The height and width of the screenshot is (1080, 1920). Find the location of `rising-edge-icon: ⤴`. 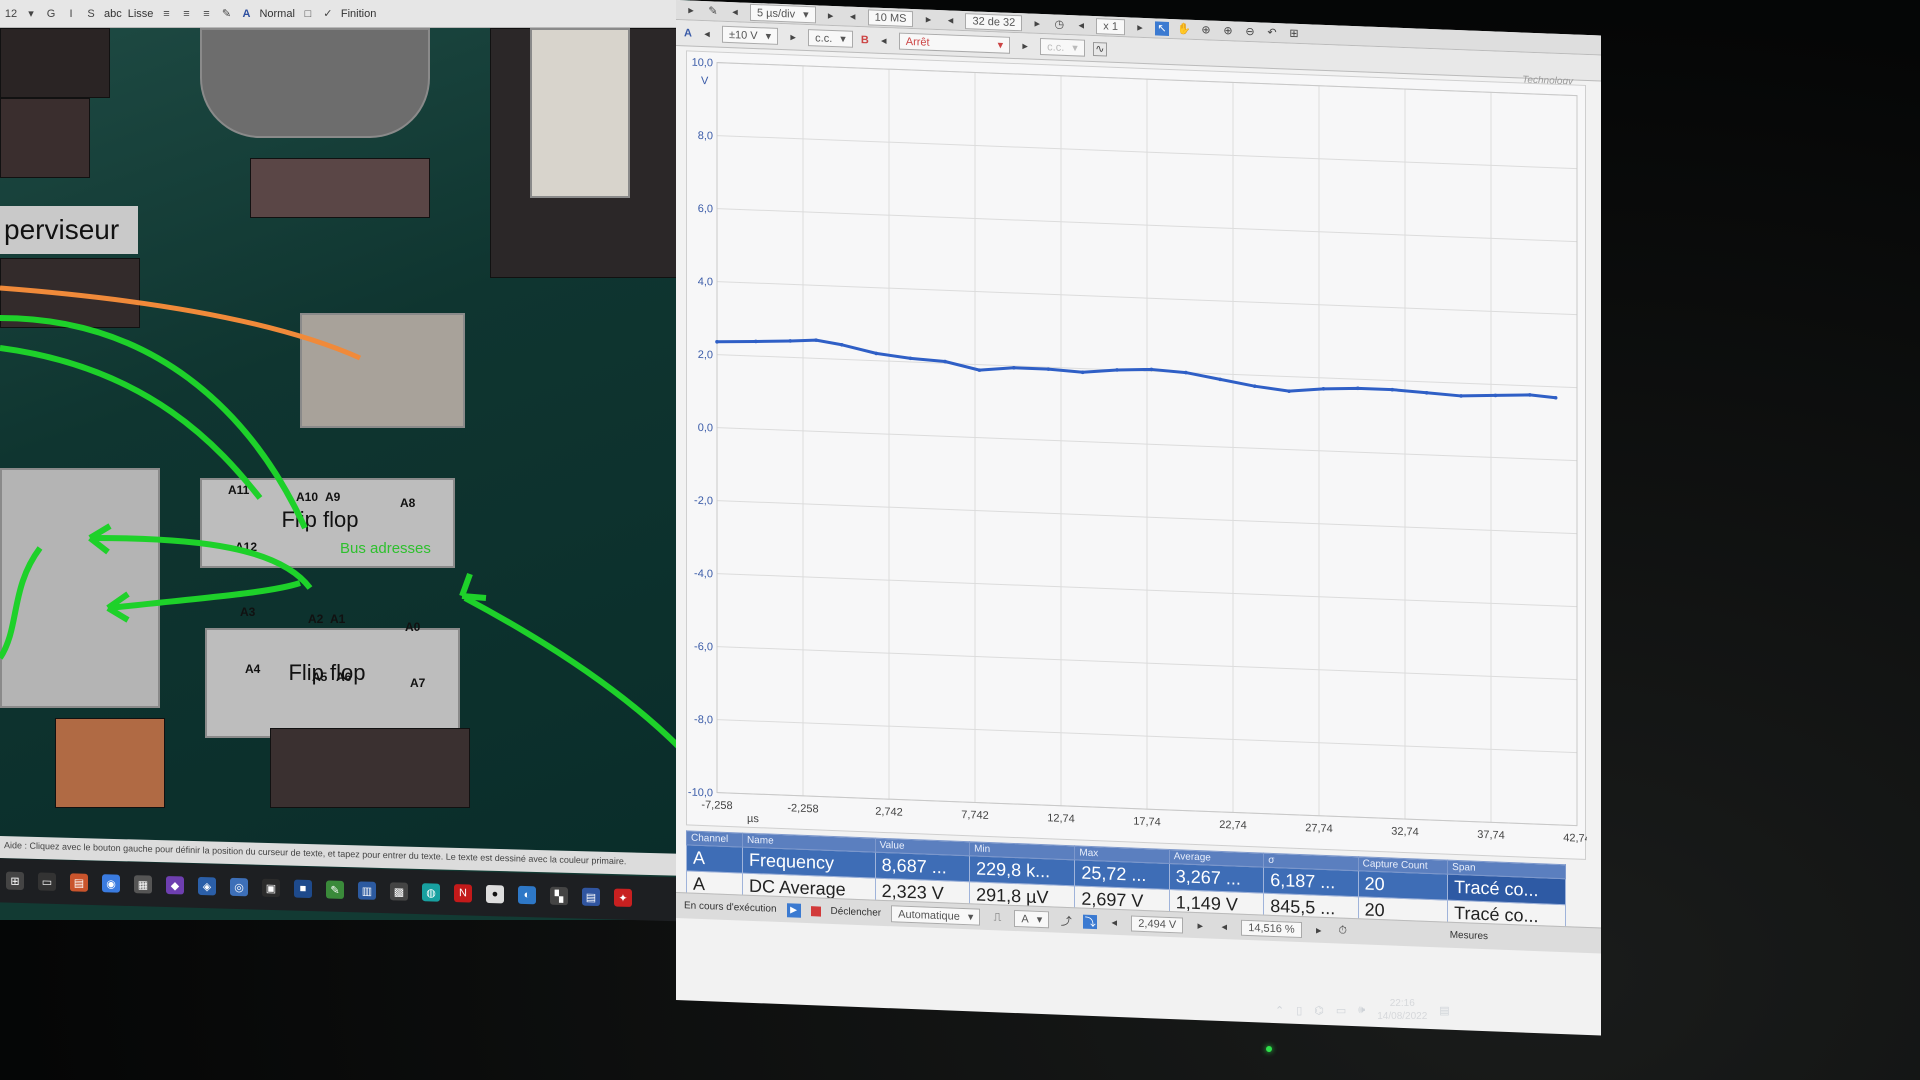

rising-edge-icon: ⤴ is located at coordinates (1066, 920).